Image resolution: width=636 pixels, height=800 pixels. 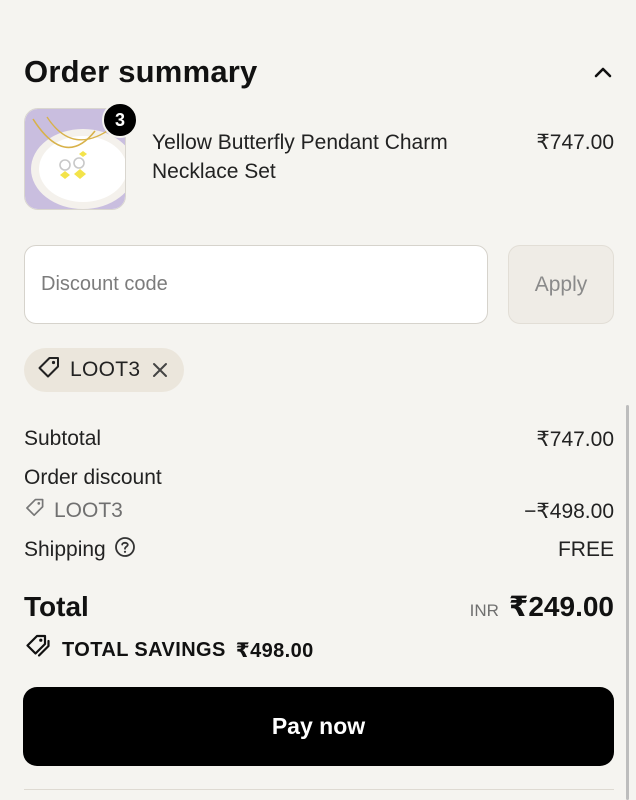 I want to click on applied-discount-code: LOOT3, so click(x=105, y=369).